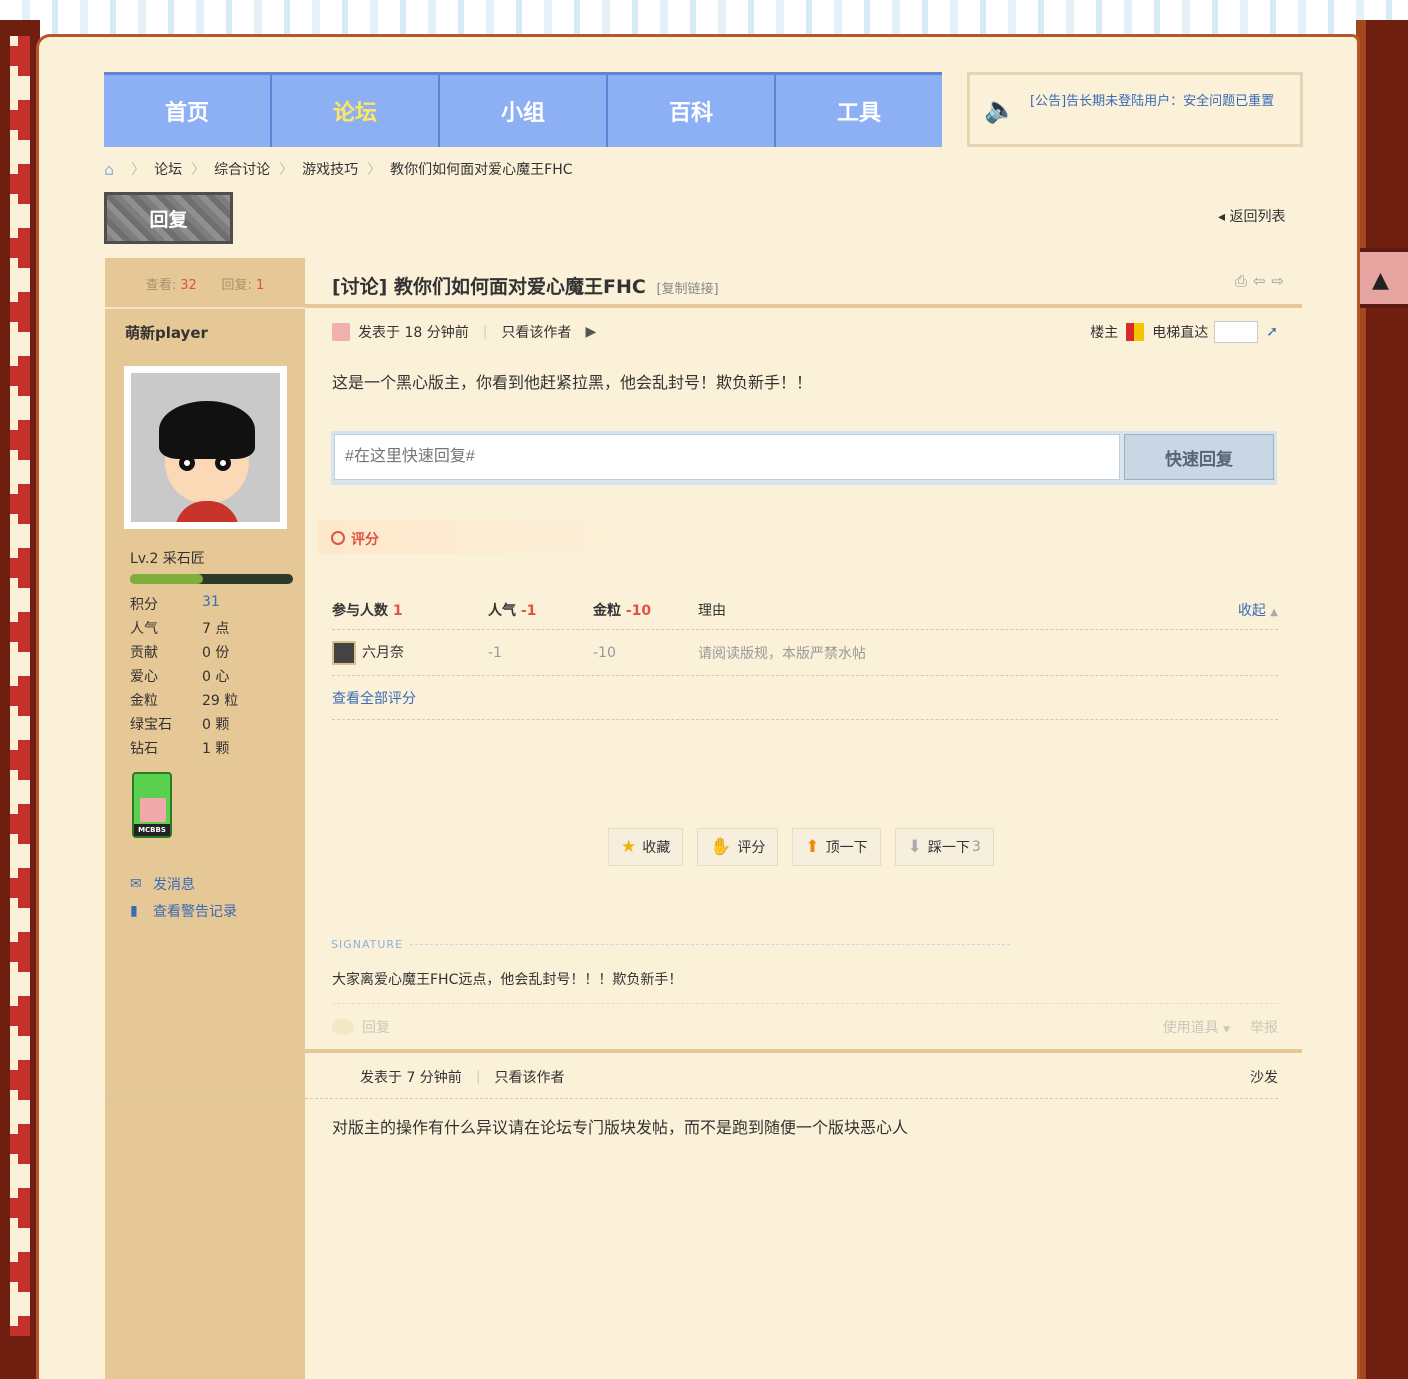 The height and width of the screenshot is (1379, 1408). What do you see at coordinates (607, 610) in the screenshot?
I see `gold-label: 金粒` at bounding box center [607, 610].